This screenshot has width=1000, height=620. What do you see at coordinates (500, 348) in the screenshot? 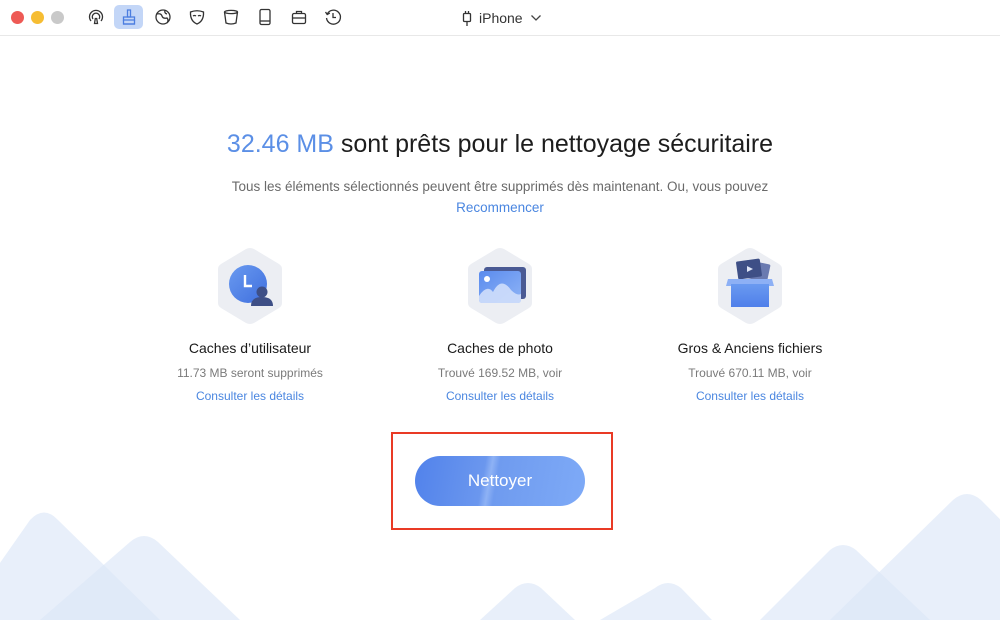
I see `card-title: Caches de photo` at bounding box center [500, 348].